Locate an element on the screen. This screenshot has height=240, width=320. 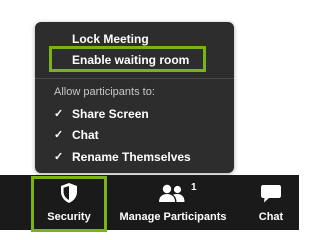
enable-waiting-room-item: Enable waiting room is located at coordinates (134, 60).